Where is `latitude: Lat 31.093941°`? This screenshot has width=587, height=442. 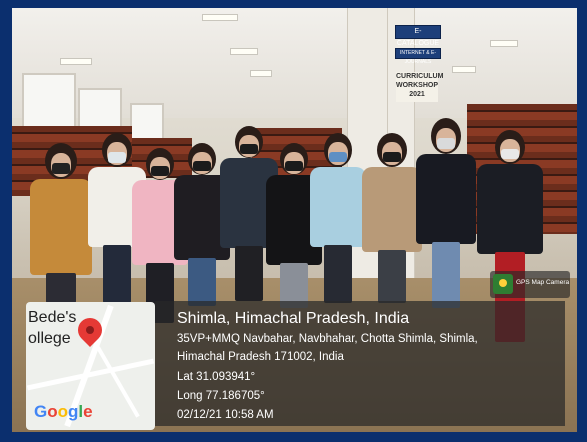
latitude: Lat 31.093941° is located at coordinates (216, 377).